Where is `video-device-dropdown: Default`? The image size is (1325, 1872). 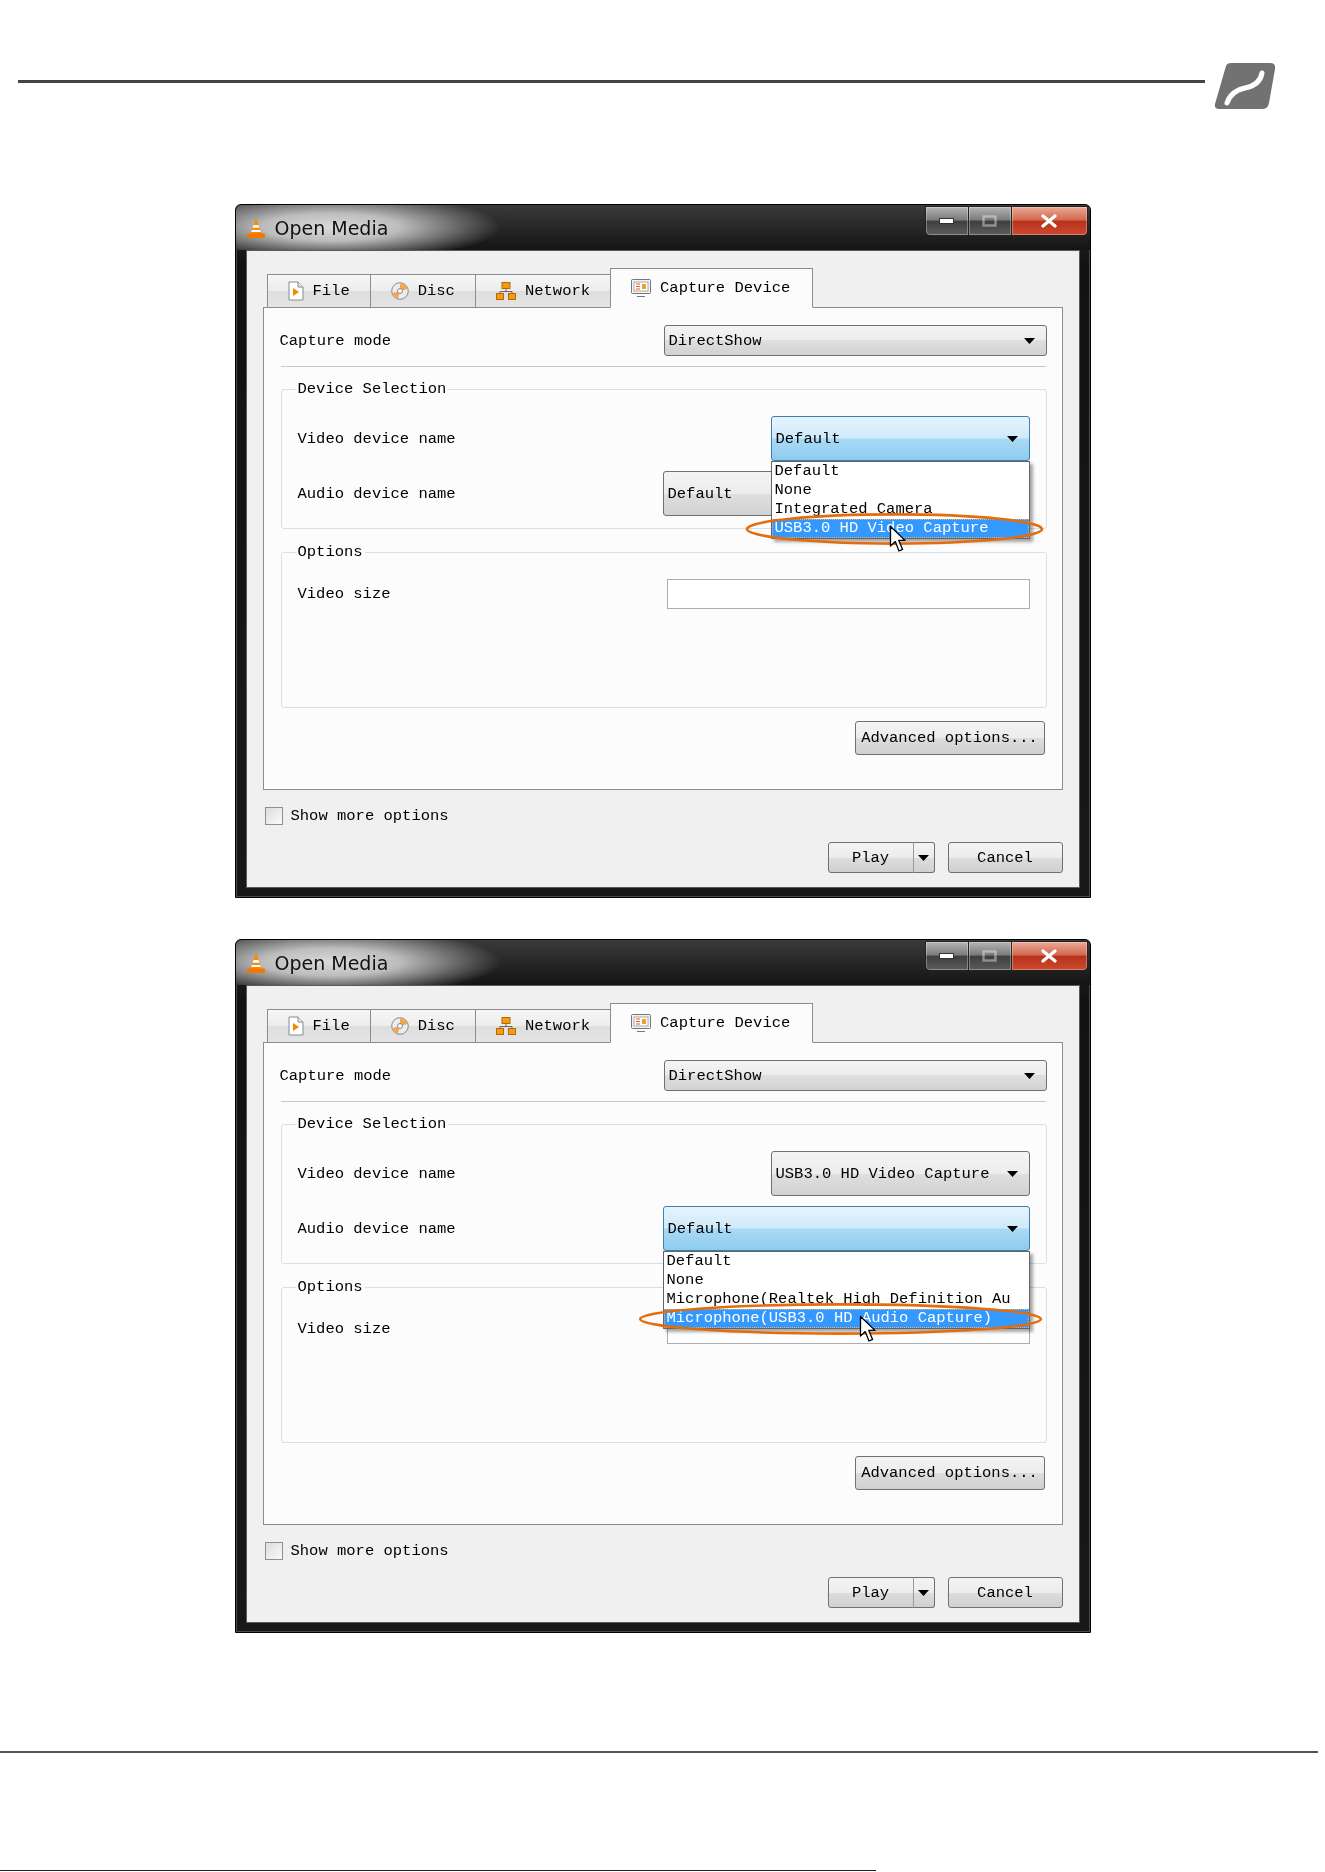 video-device-dropdown: Default is located at coordinates (900, 438).